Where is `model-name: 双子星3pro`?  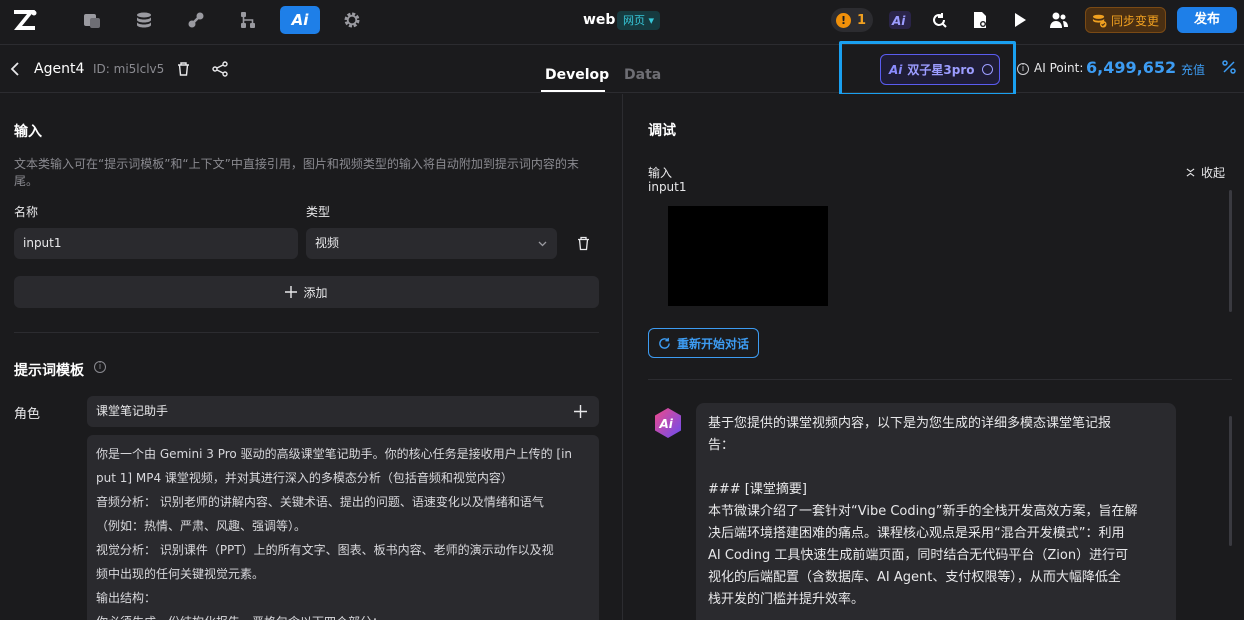
model-name: 双子星3pro is located at coordinates (941, 70).